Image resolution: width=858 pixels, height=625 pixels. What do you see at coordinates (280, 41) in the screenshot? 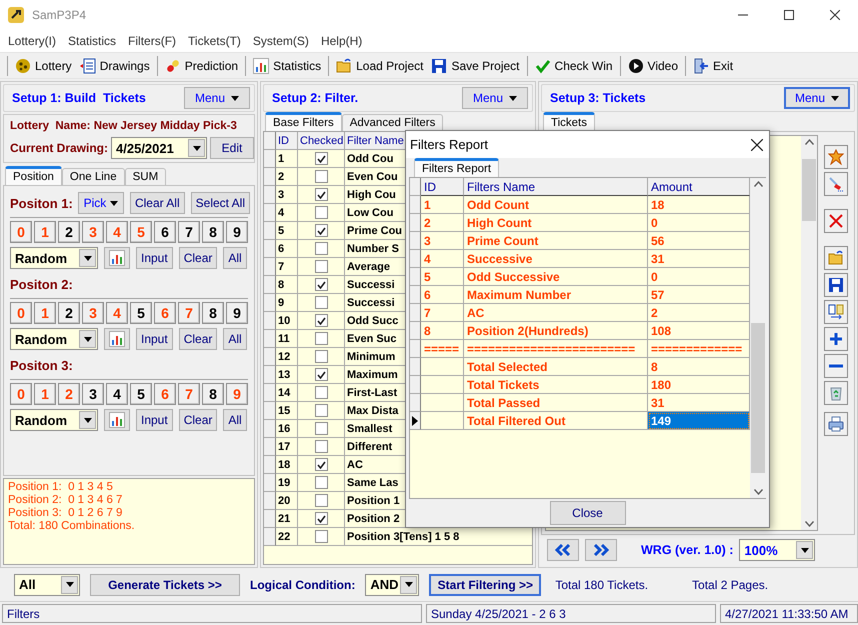
I see `menu-item: System(S)` at bounding box center [280, 41].